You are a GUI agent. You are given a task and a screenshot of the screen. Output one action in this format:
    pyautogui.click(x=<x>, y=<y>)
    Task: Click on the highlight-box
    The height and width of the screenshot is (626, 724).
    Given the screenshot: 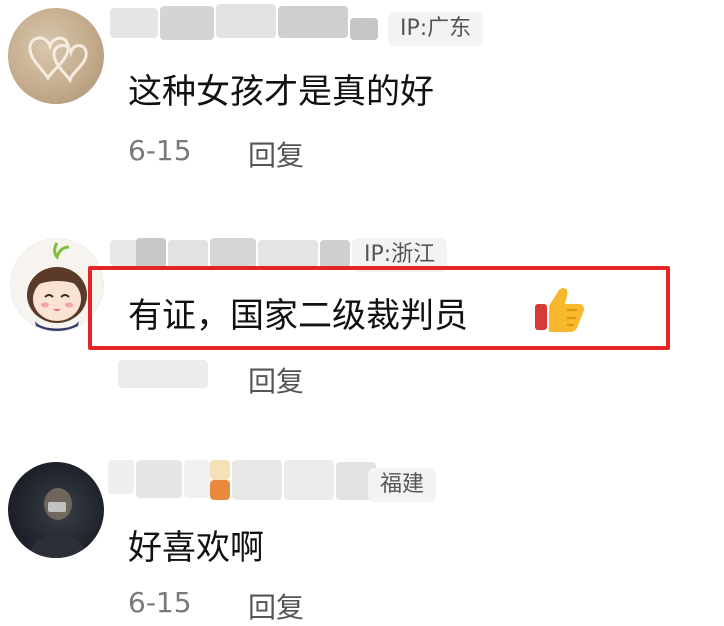 What is the action you would take?
    pyautogui.click(x=379, y=308)
    